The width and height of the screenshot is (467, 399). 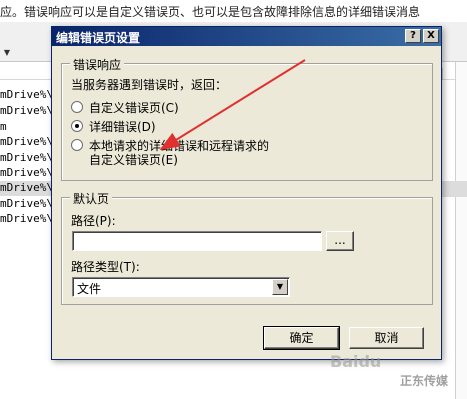 What do you see at coordinates (197, 241) in the screenshot?
I see `path-input` at bounding box center [197, 241].